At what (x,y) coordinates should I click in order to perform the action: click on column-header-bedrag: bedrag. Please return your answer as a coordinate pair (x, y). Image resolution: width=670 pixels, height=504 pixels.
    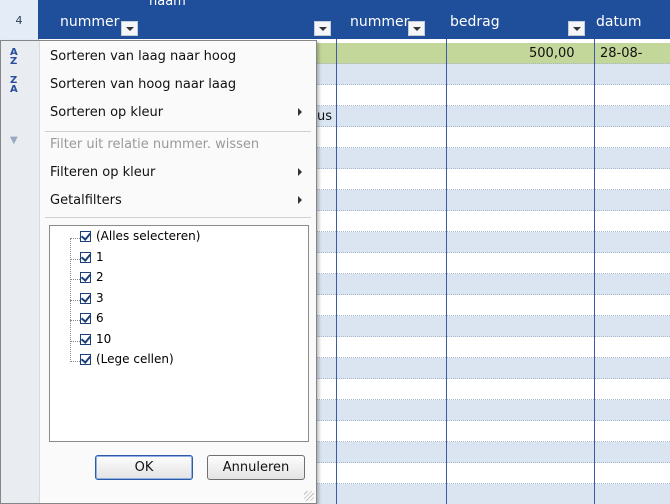
    Looking at the image, I should click on (519, 19).